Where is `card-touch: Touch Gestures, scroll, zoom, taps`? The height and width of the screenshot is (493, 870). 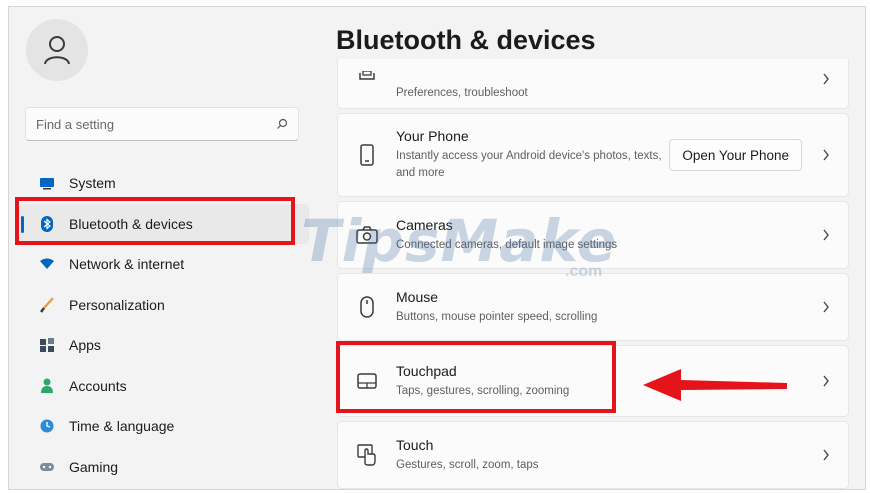
card-touch: Touch Gestures, scroll, zoom, taps is located at coordinates (593, 455).